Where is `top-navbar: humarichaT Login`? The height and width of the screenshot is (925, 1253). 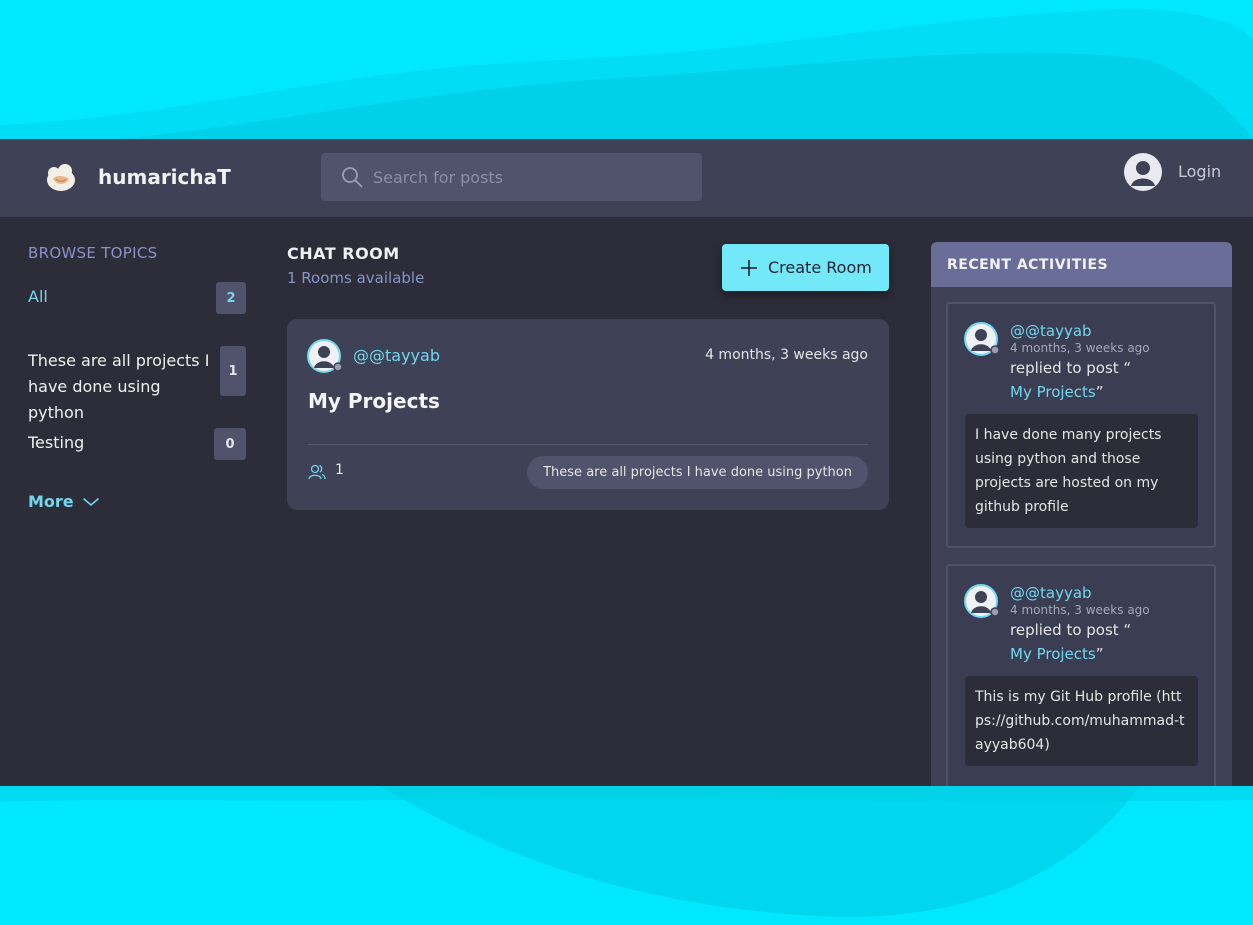 top-navbar: humarichaT Login is located at coordinates (626, 178).